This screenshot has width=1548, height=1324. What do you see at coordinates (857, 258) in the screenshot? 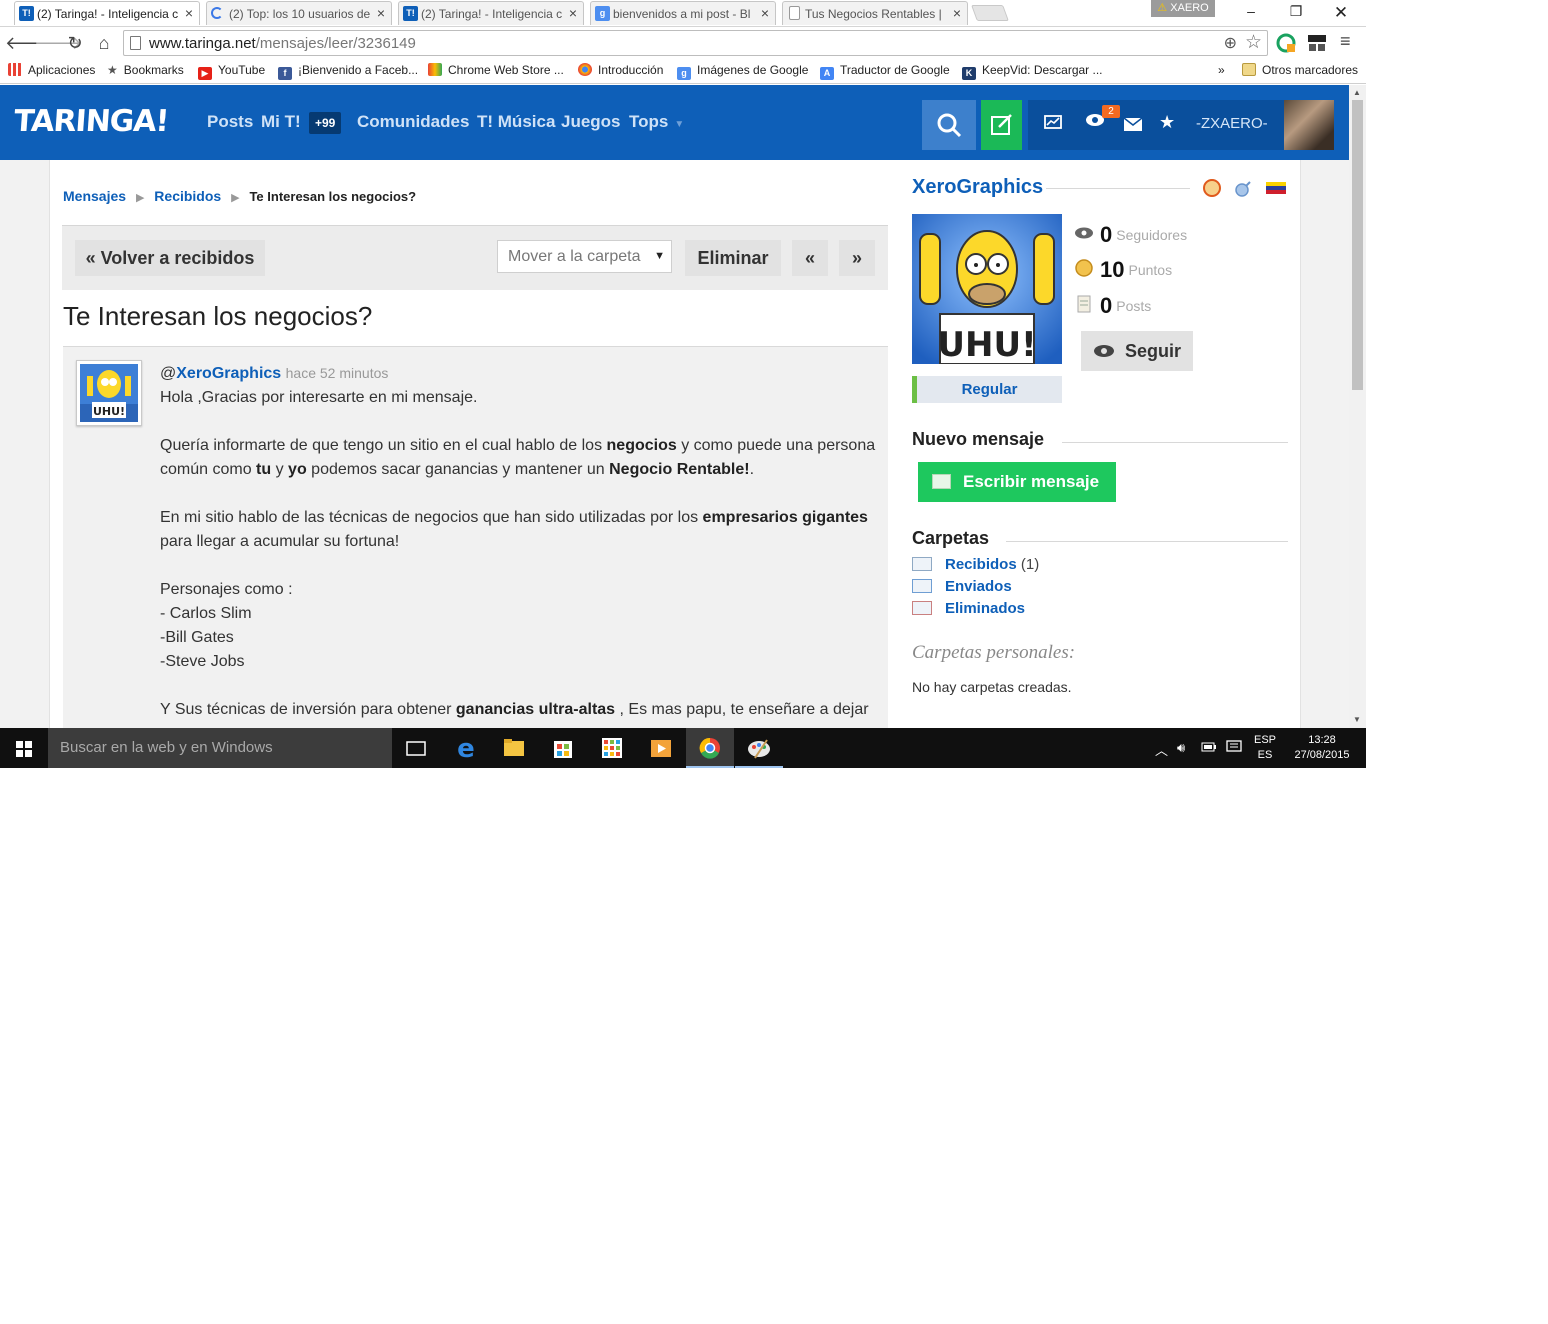
I see `next-message-button: »` at bounding box center [857, 258].